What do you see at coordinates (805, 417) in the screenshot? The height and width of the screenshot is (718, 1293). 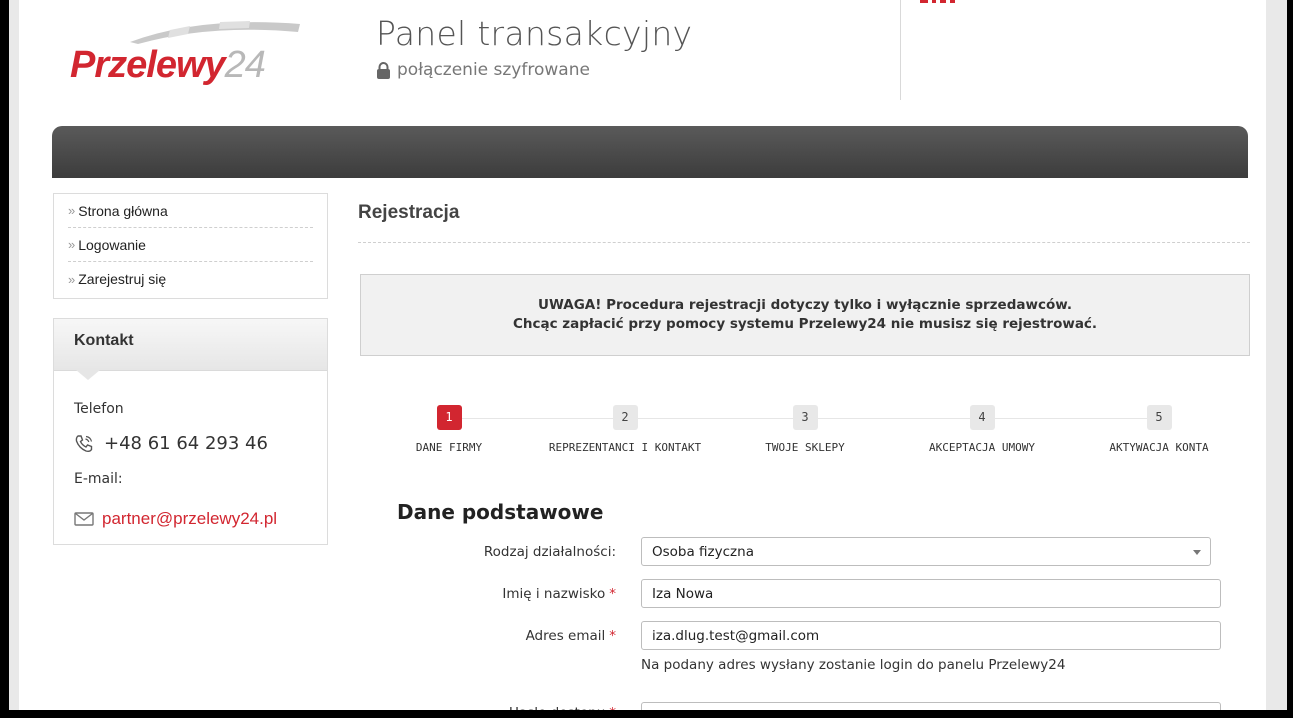 I see `step-number: 3` at bounding box center [805, 417].